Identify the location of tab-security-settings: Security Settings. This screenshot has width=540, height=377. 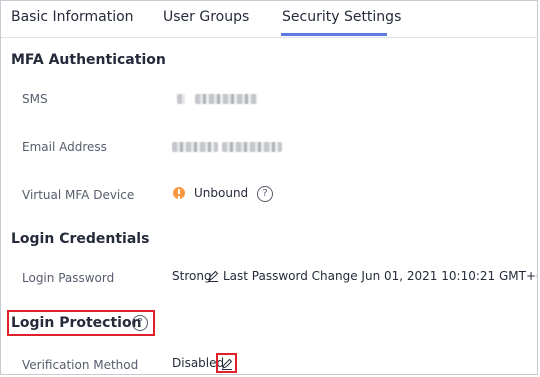
(341, 17).